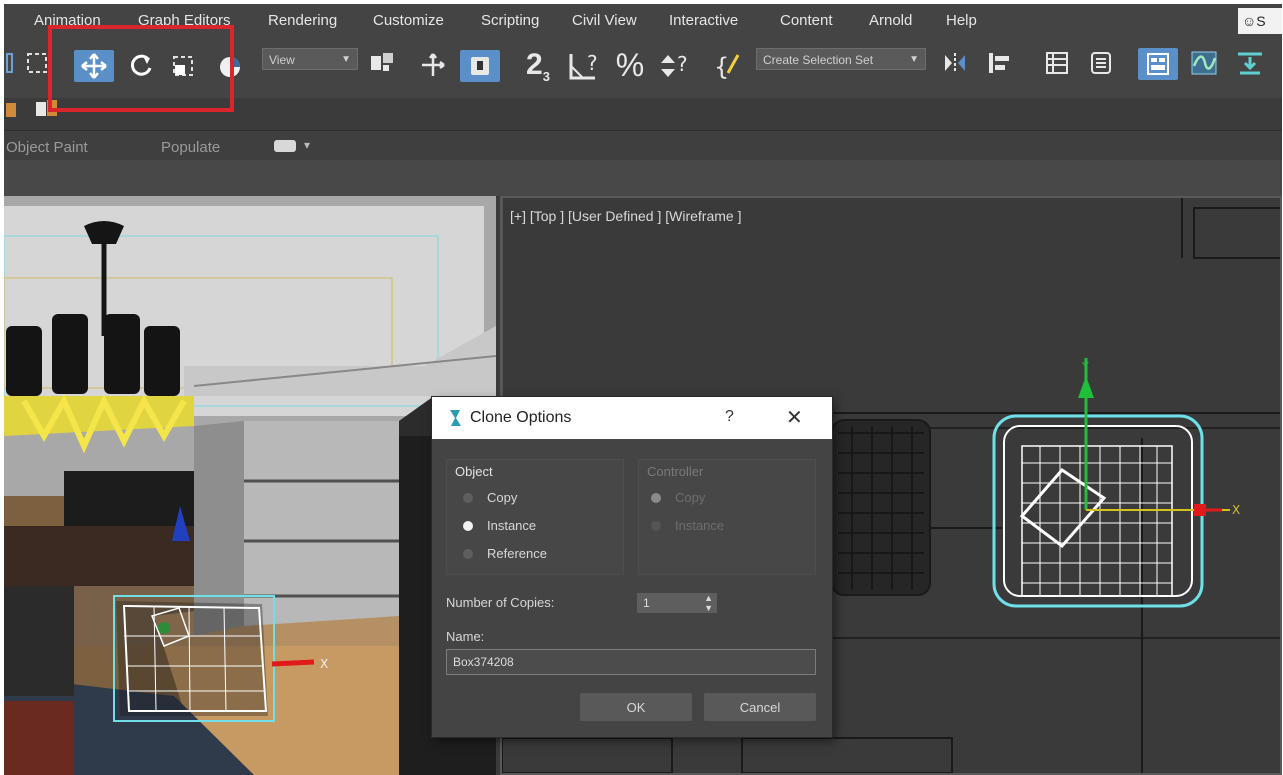 The height and width of the screenshot is (775, 1283). I want to click on menu-rendering: Rendering, so click(302, 20).